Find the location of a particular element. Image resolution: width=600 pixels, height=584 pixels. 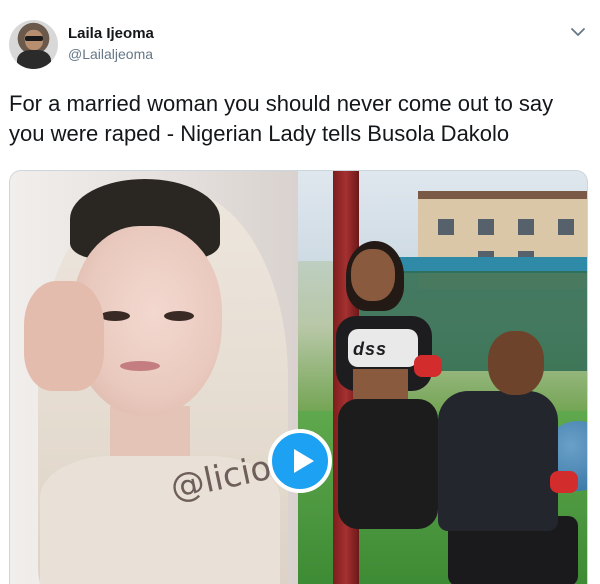

play-icon is located at coordinates (304, 461).